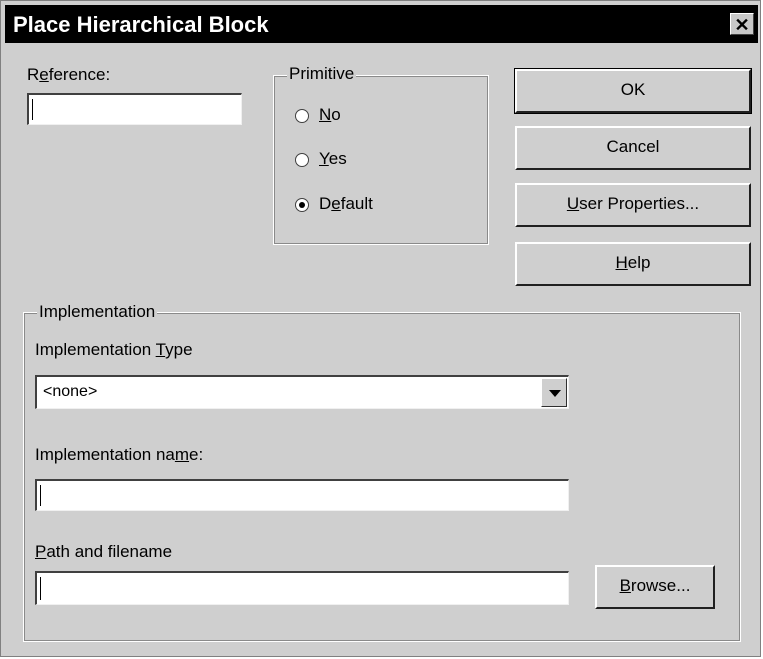 The image size is (763, 659). What do you see at coordinates (633, 148) in the screenshot?
I see `cancel-button: Cancel` at bounding box center [633, 148].